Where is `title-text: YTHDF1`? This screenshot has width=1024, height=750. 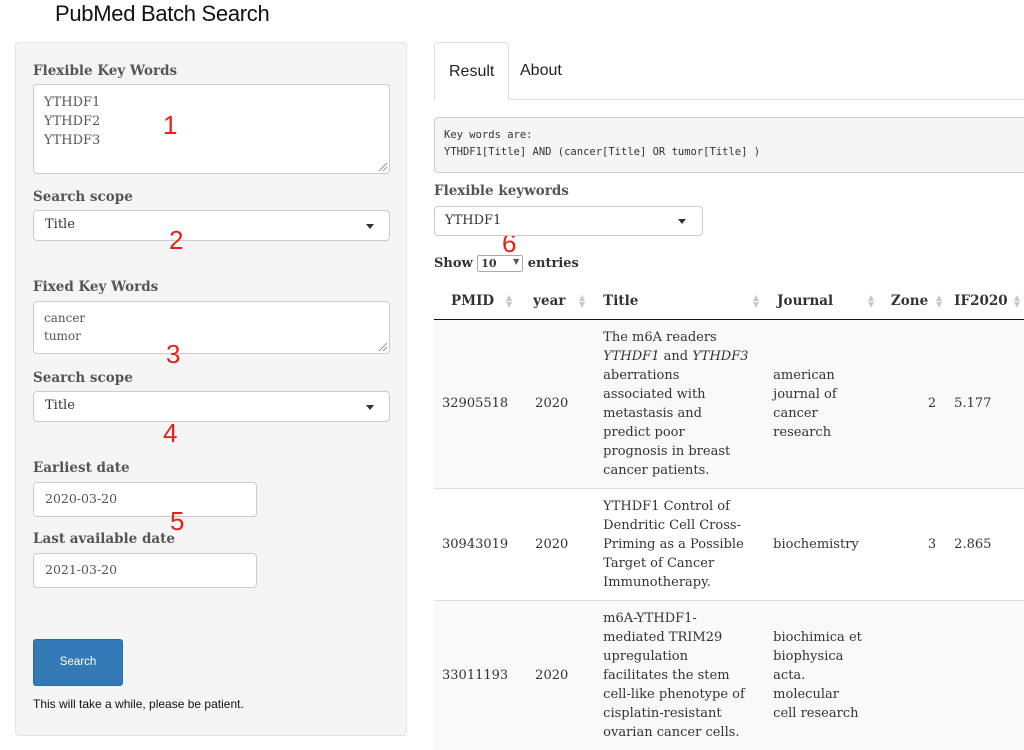
title-text: YTHDF1 is located at coordinates (631, 356).